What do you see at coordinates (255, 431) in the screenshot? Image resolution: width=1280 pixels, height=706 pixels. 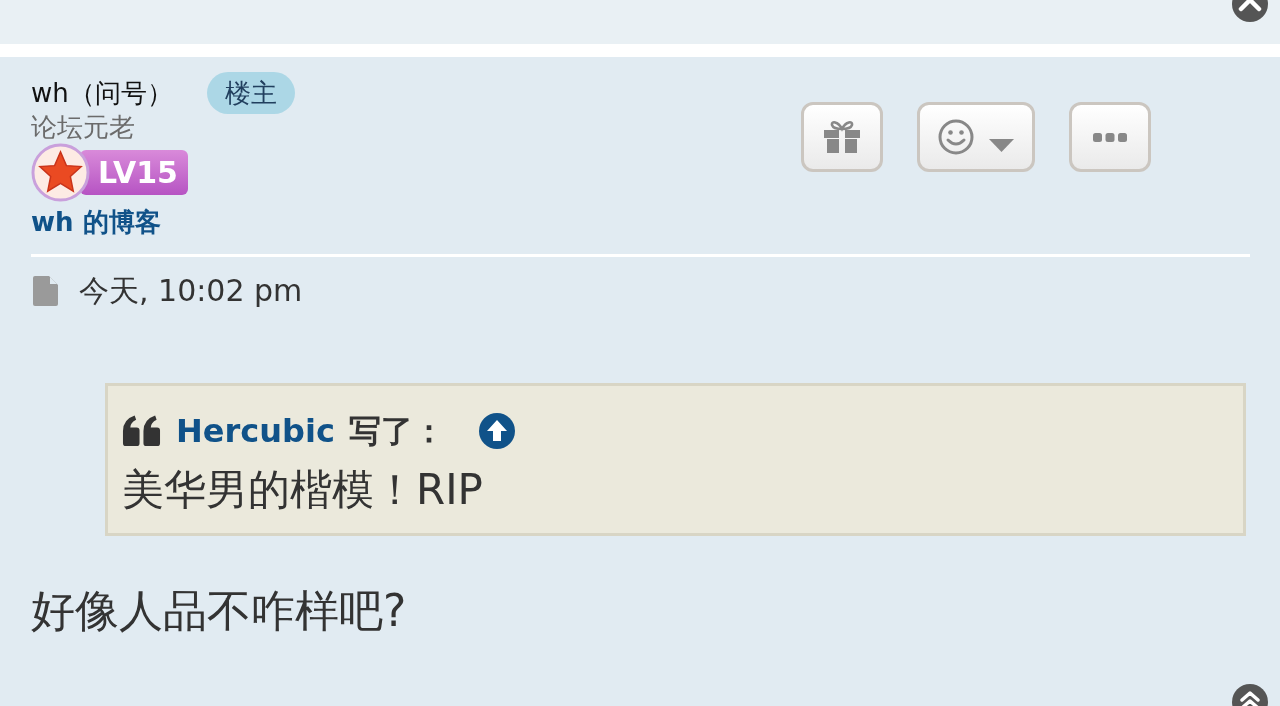 I see `quoted-author-link: Hercubic` at bounding box center [255, 431].